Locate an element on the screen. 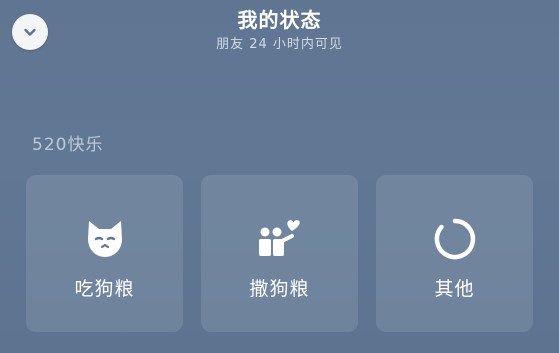 The image size is (559, 353). status-option-sagouliang: 撒狗粮 is located at coordinates (279, 253).